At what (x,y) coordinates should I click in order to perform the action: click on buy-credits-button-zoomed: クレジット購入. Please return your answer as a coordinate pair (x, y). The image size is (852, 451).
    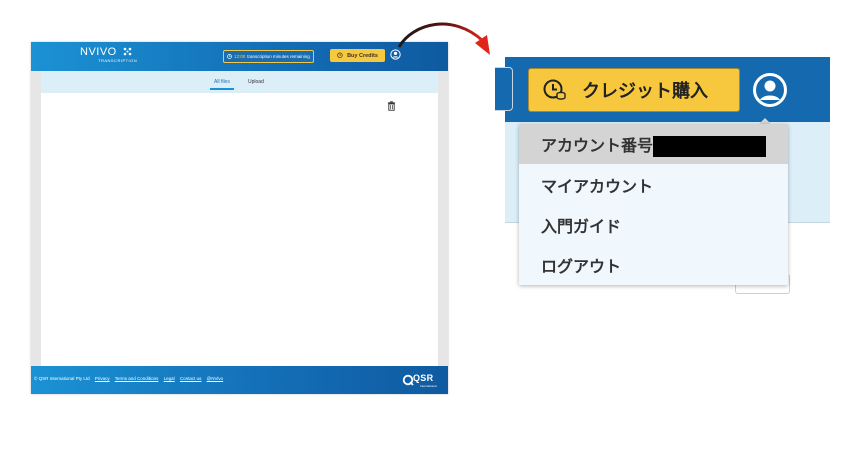
    Looking at the image, I should click on (634, 90).